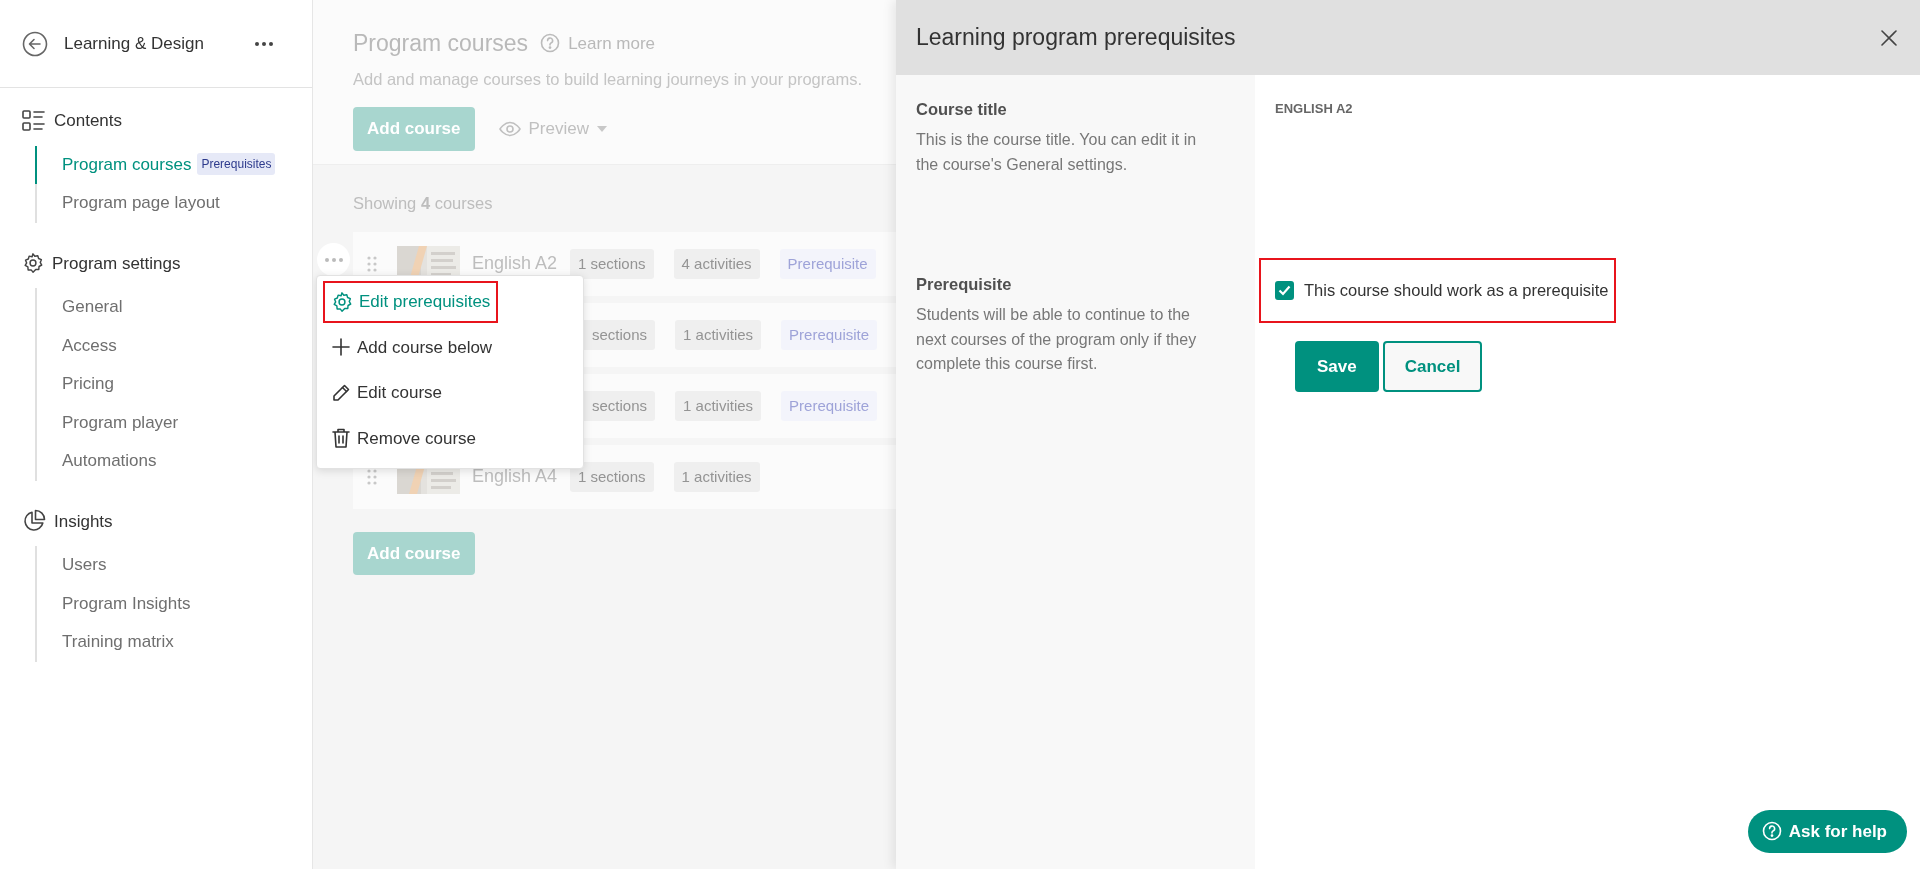 This screenshot has width=1920, height=869. Describe the element at coordinates (172, 422) in the screenshot. I see `nav-link: Program player` at that location.